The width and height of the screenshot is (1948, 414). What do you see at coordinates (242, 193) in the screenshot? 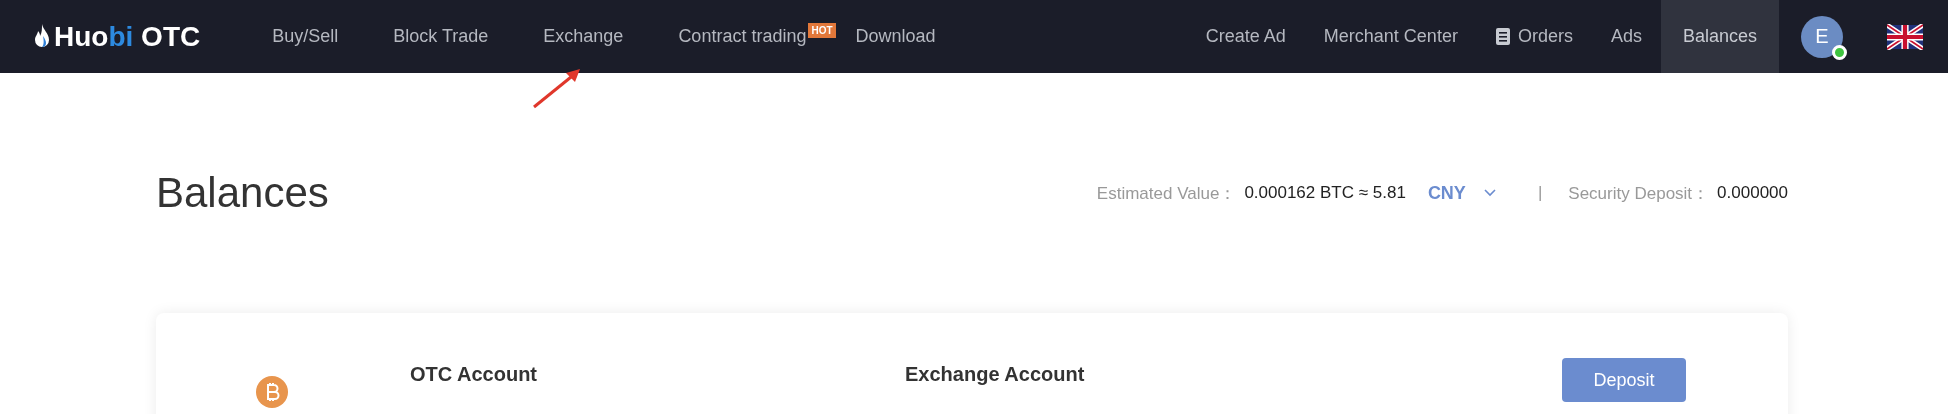
I see `page-title: Balances` at bounding box center [242, 193].